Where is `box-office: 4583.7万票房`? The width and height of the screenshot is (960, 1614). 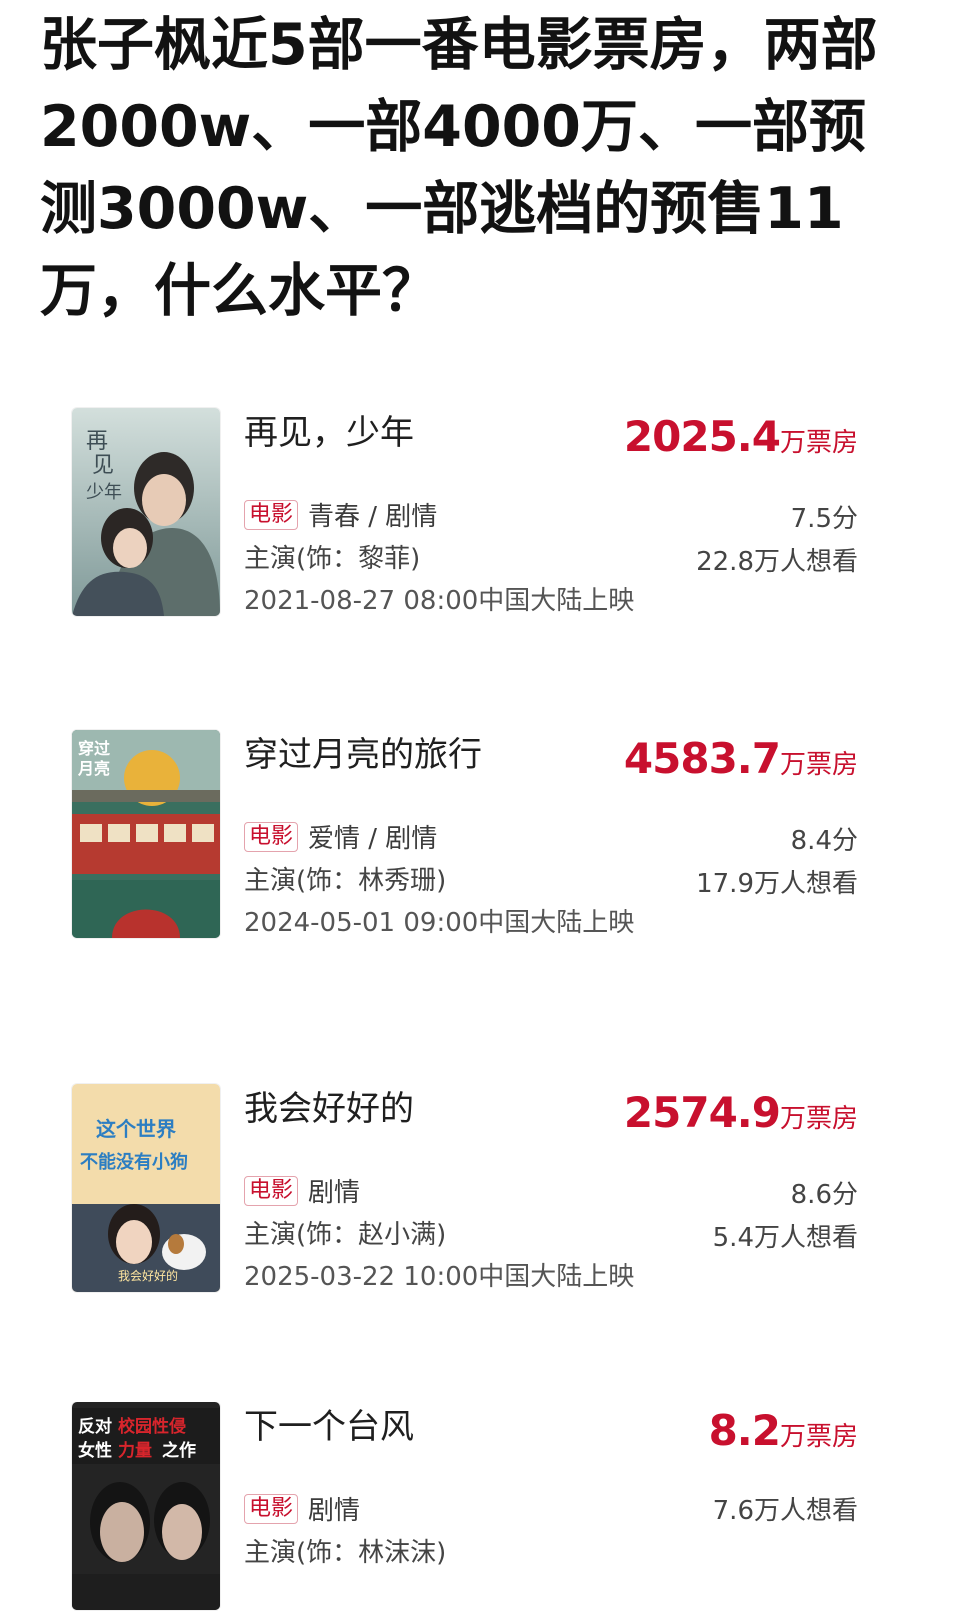 box-office: 4583.7万票房 is located at coordinates (741, 758).